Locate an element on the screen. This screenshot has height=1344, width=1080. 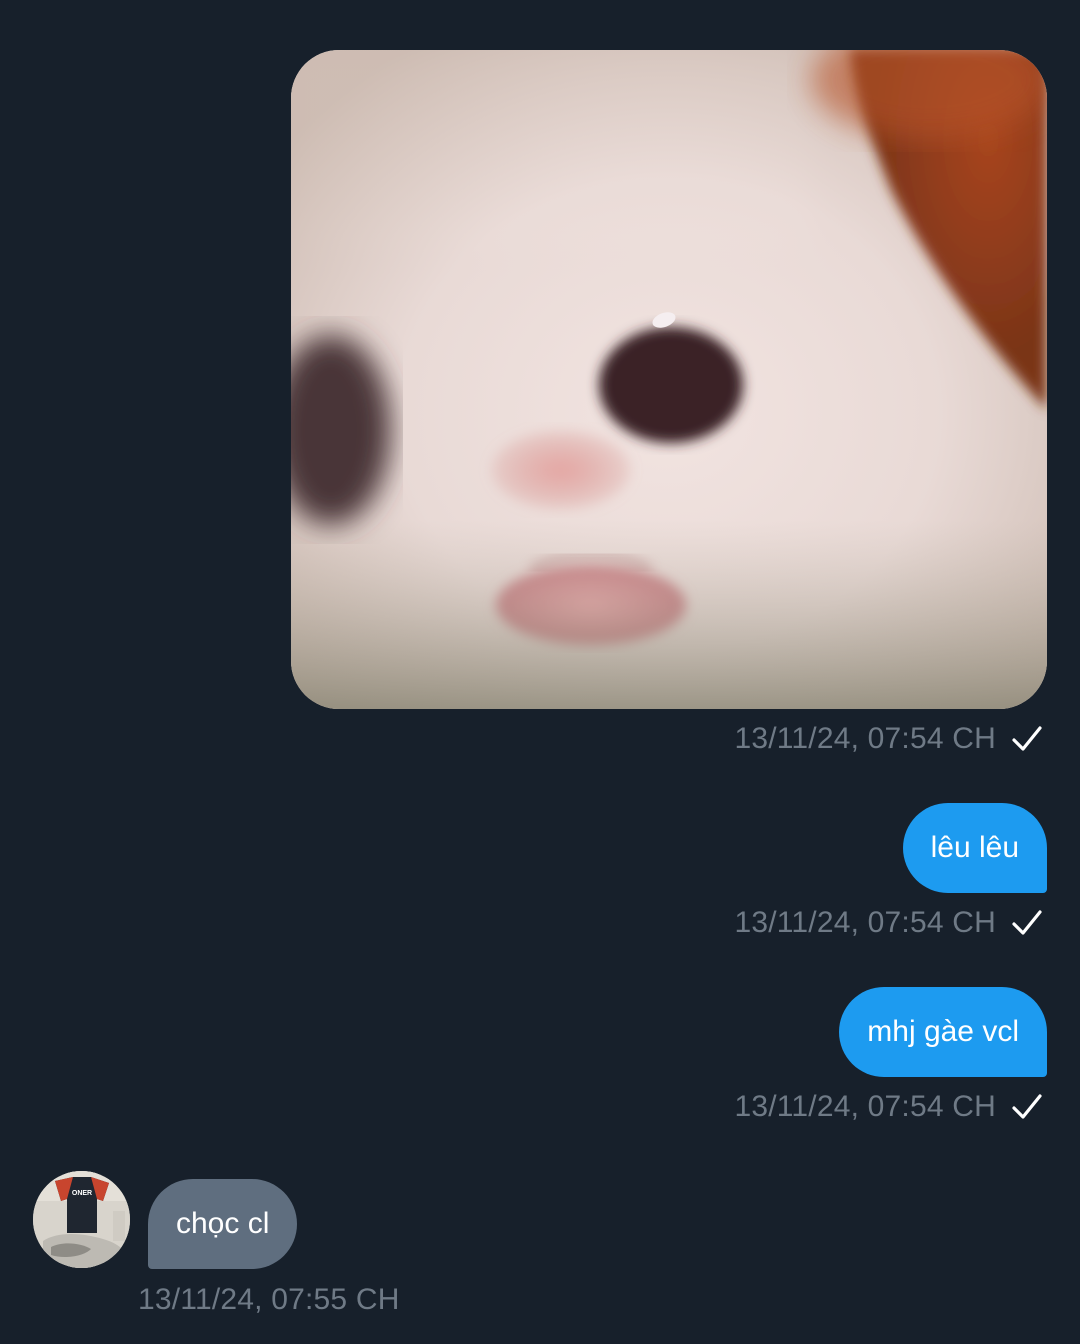
message-text: lêu lêu is located at coordinates (974, 847).